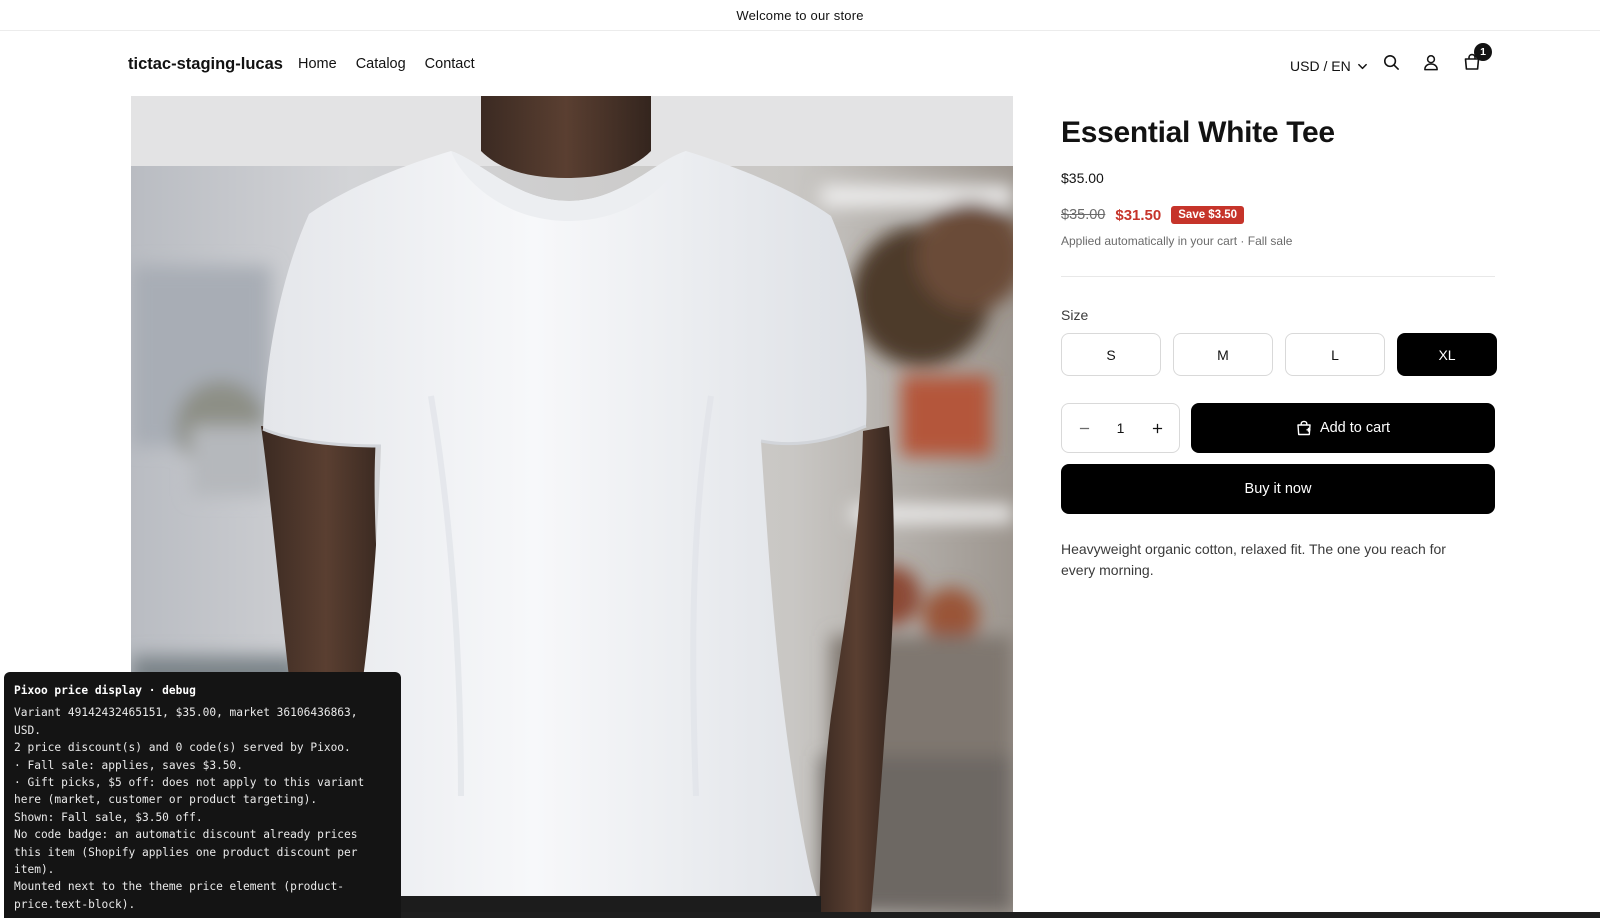 Image resolution: width=1600 pixels, height=918 pixels. I want to click on nav-link-contact: Contact, so click(450, 64).